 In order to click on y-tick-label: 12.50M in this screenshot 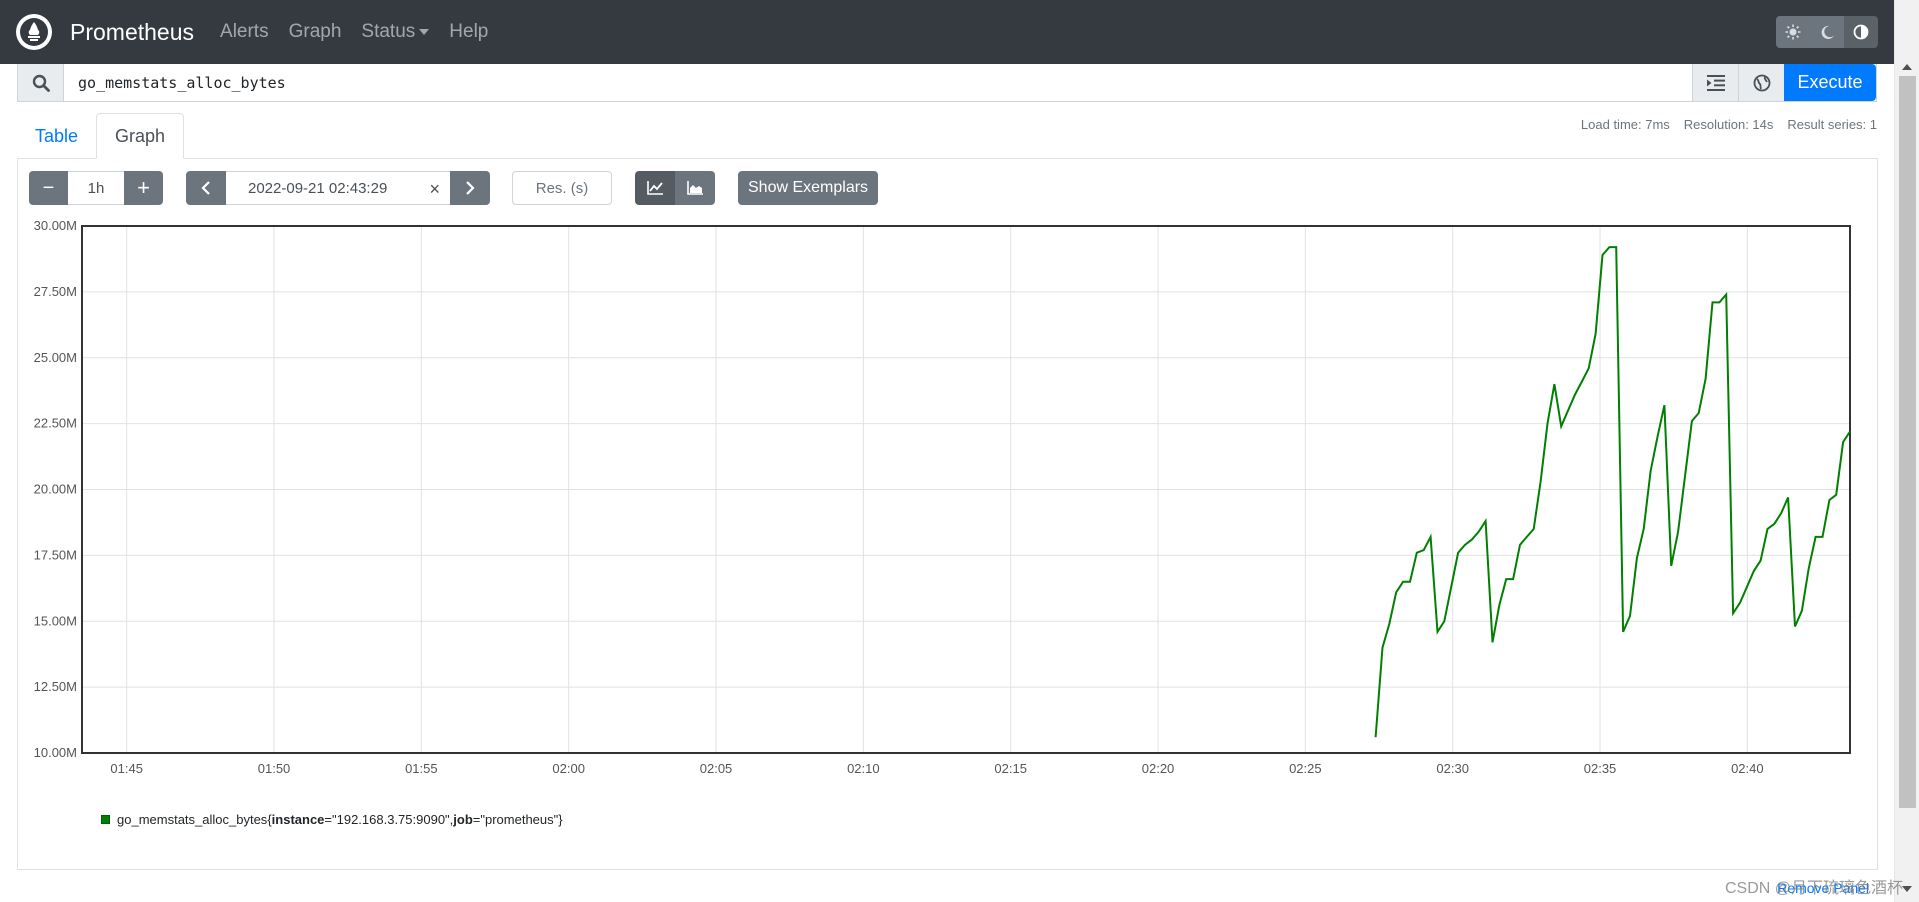, I will do `click(55, 686)`.